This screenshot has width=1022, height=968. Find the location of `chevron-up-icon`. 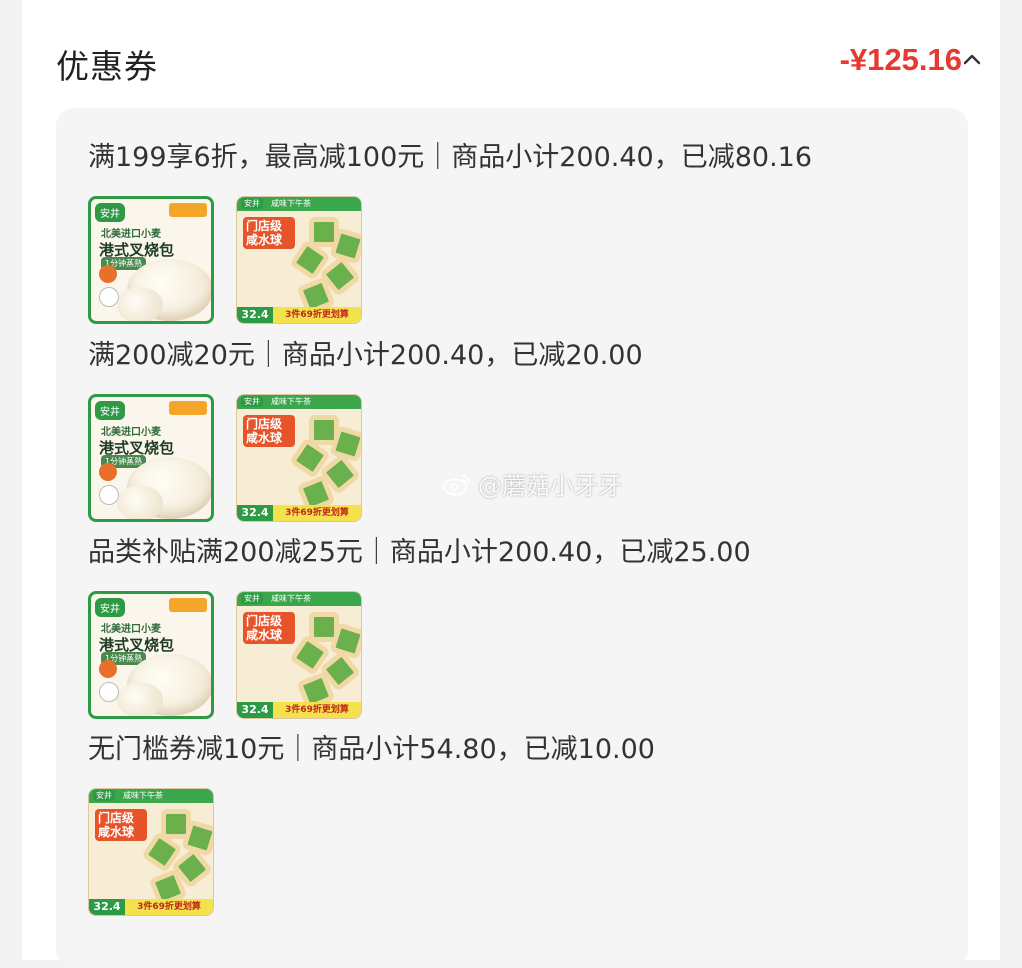

chevron-up-icon is located at coordinates (972, 60).